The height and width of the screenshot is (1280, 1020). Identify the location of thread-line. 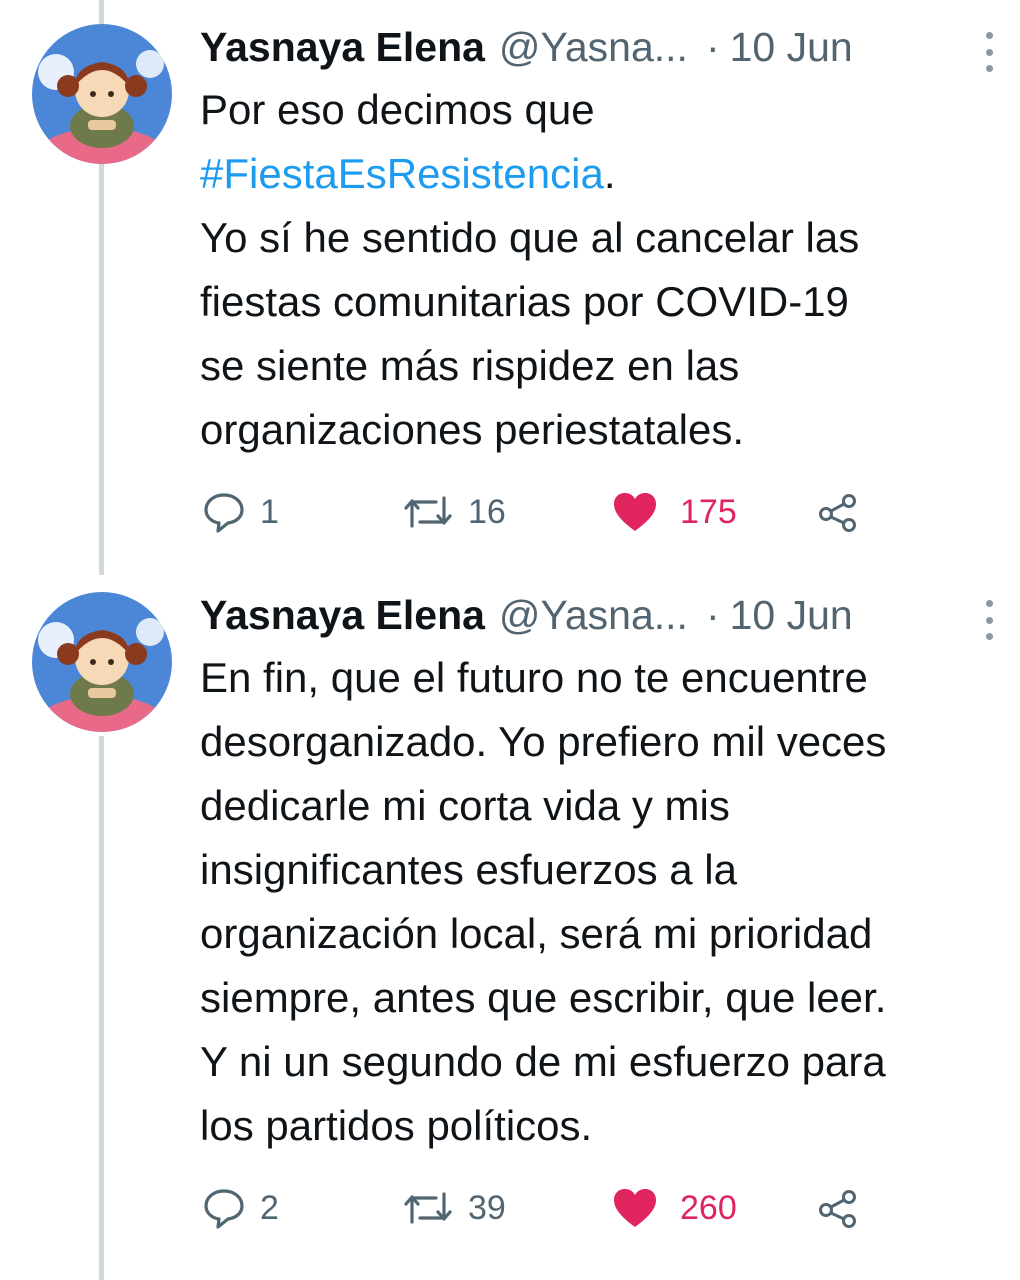
(101, 1008).